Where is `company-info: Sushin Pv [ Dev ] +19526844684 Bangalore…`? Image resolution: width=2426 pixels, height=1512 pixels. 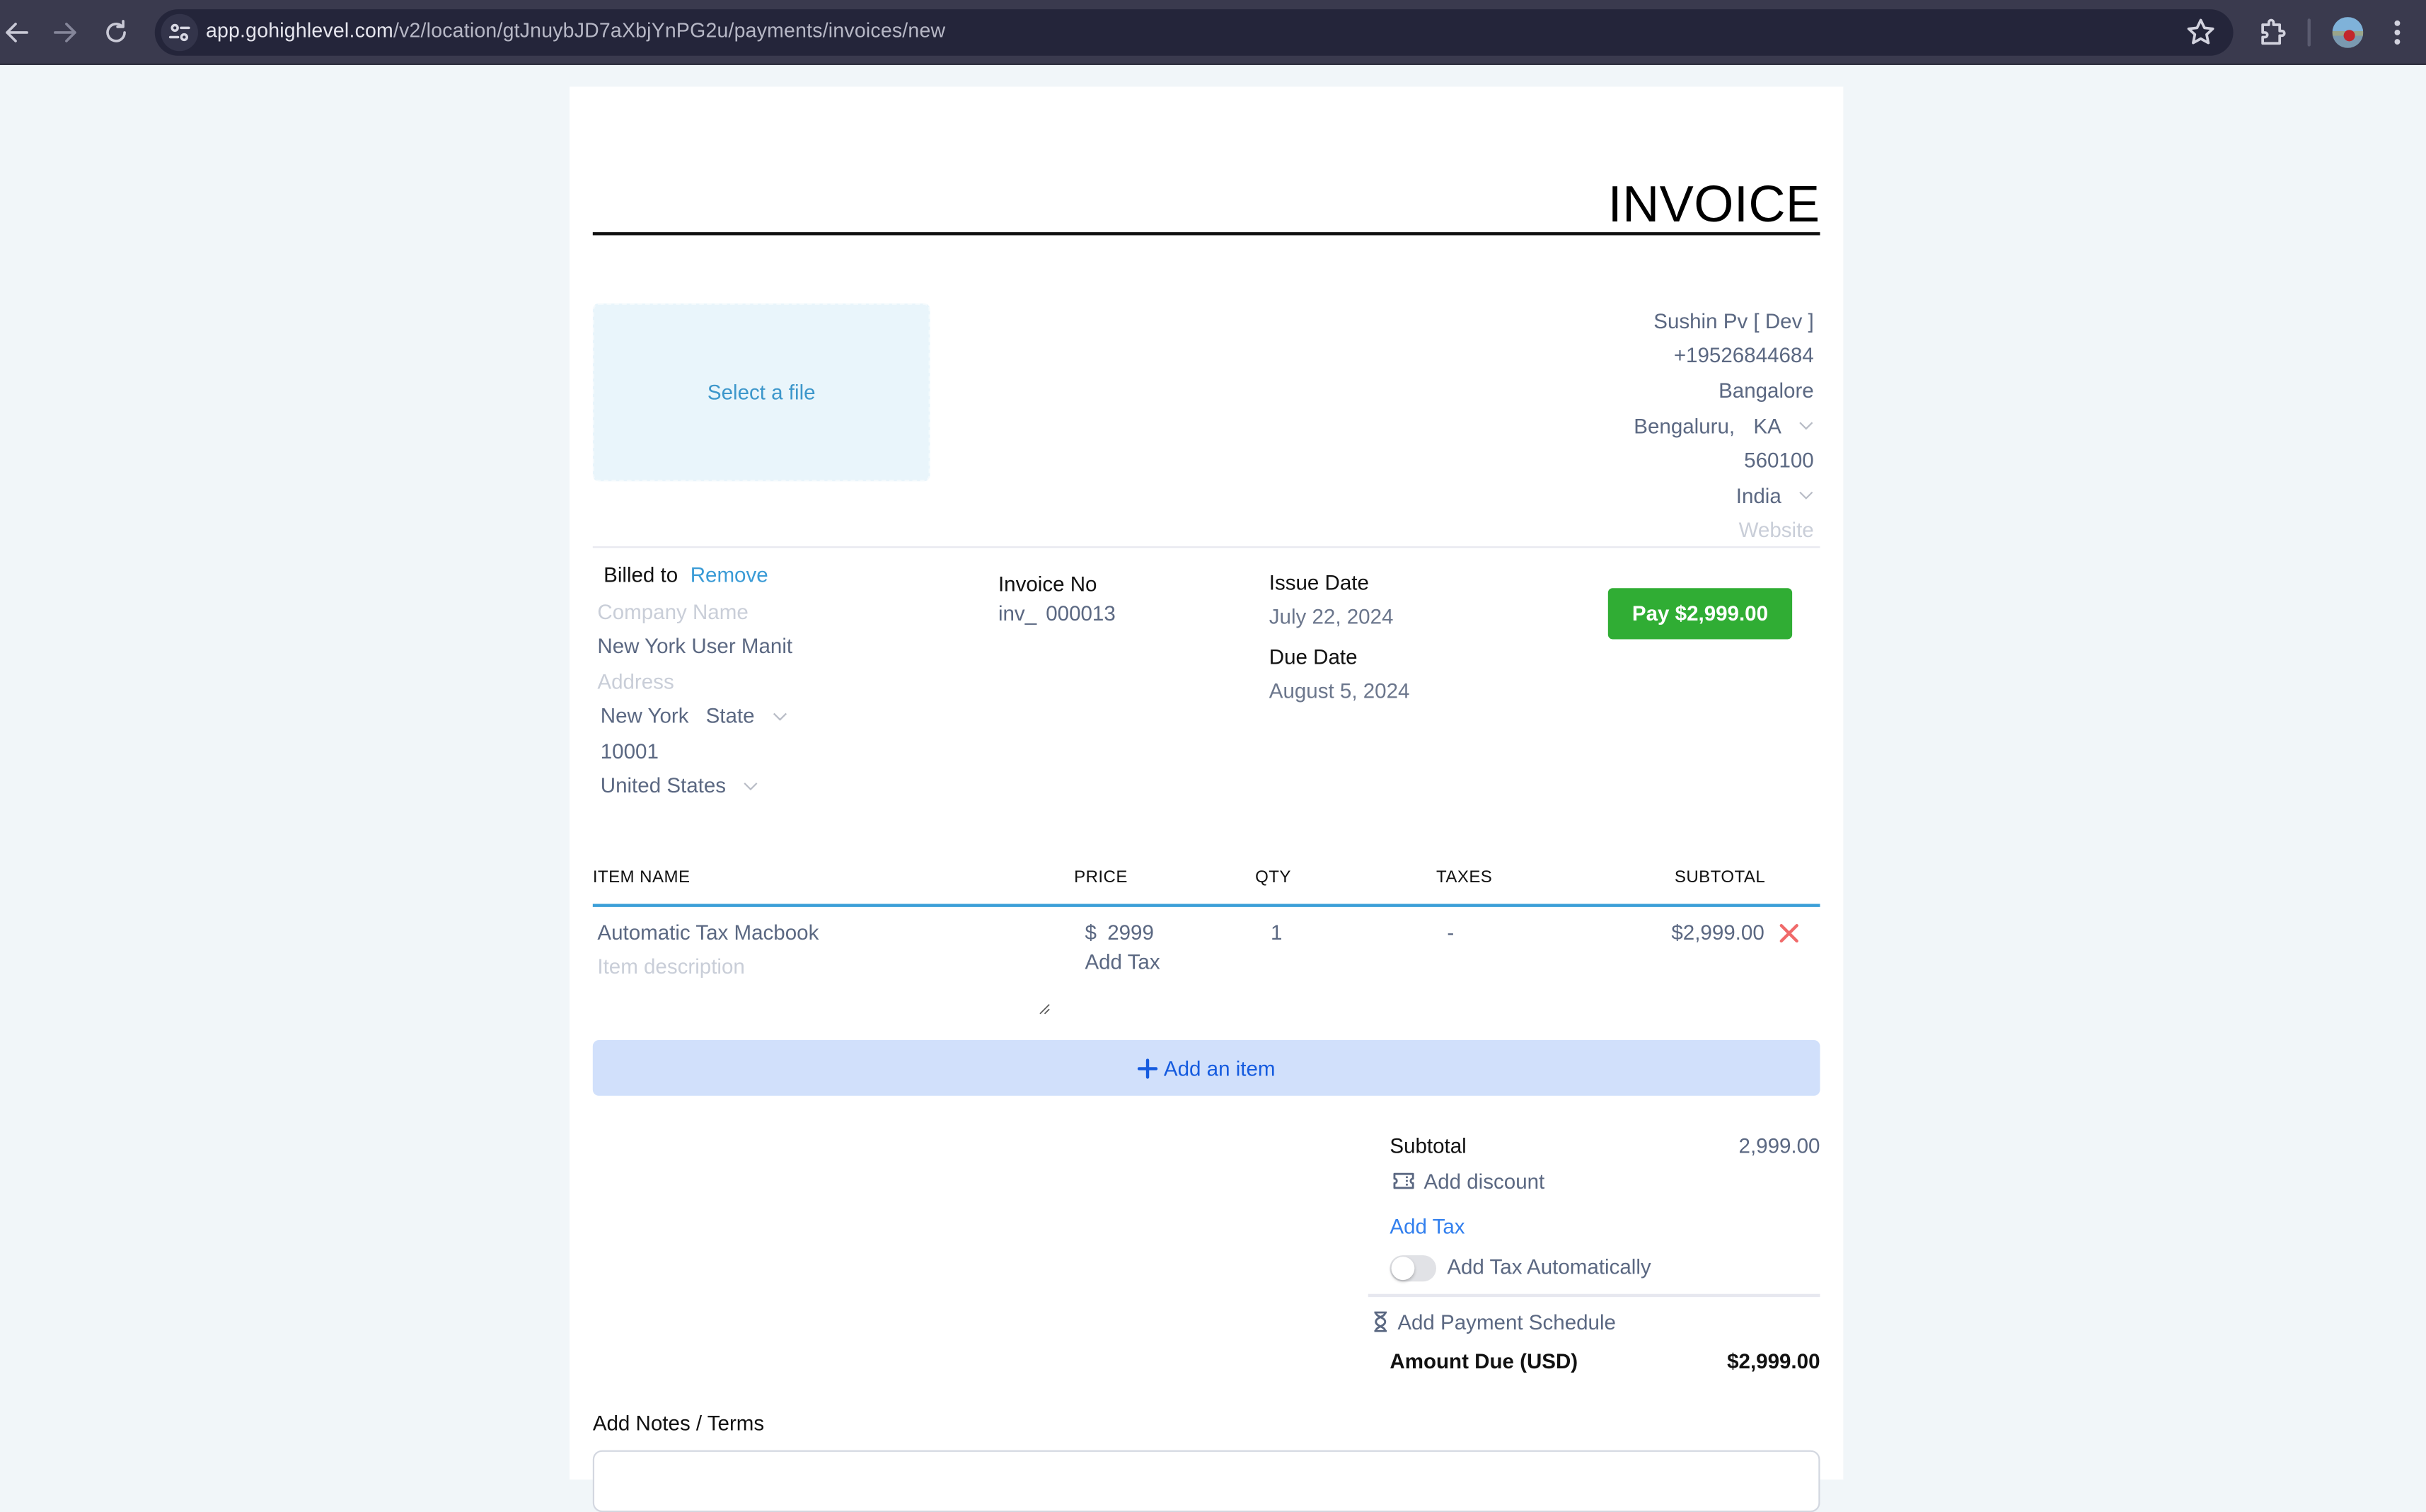 company-info: Sushin Pv [ Dev ] +19526844684 Bangalore… is located at coordinates (1723, 426).